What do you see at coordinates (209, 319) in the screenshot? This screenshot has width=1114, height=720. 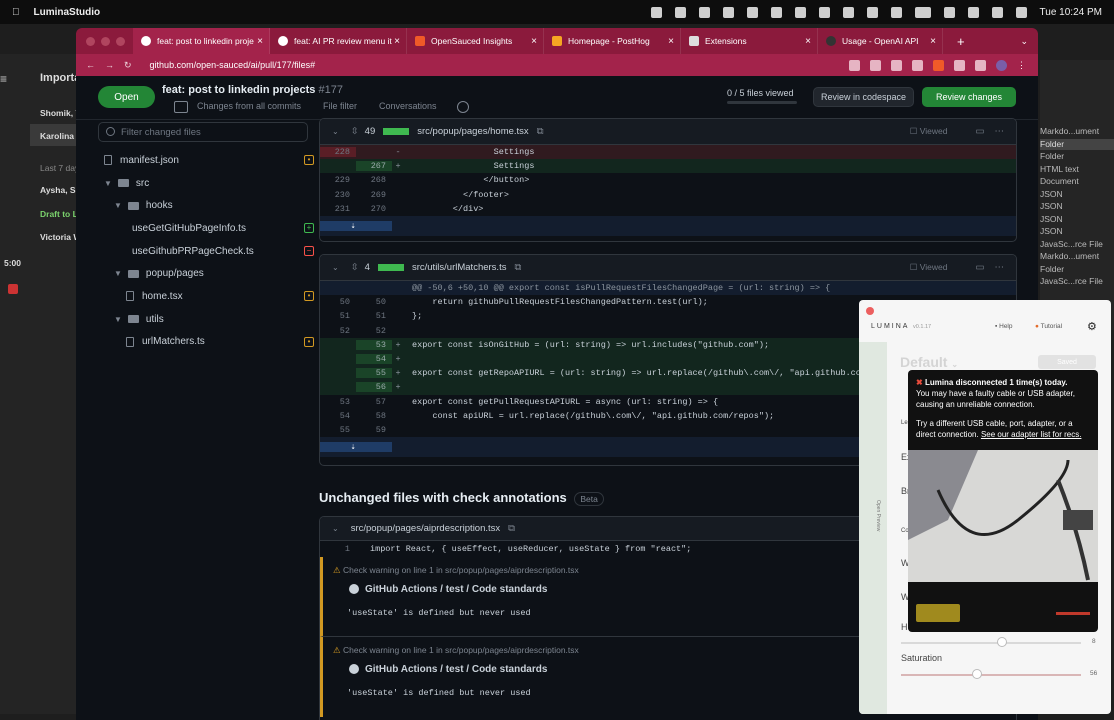 I see `tree-folder: ▼ utils` at bounding box center [209, 319].